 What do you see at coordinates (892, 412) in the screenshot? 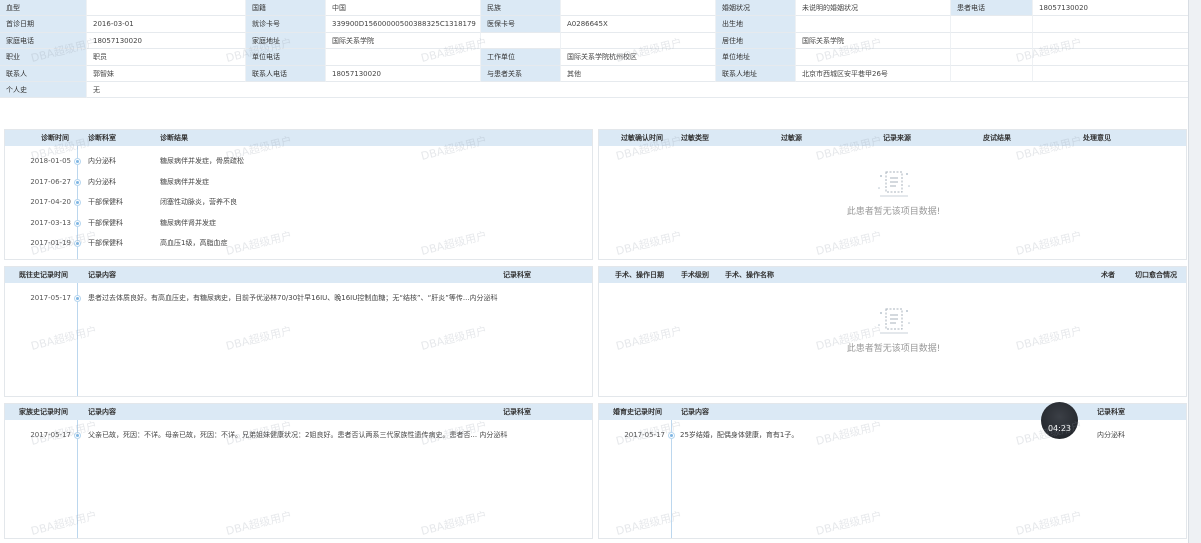
I see `marriage-history-header: 婚育史记录时间 记录内容 记录科室` at bounding box center [892, 412].